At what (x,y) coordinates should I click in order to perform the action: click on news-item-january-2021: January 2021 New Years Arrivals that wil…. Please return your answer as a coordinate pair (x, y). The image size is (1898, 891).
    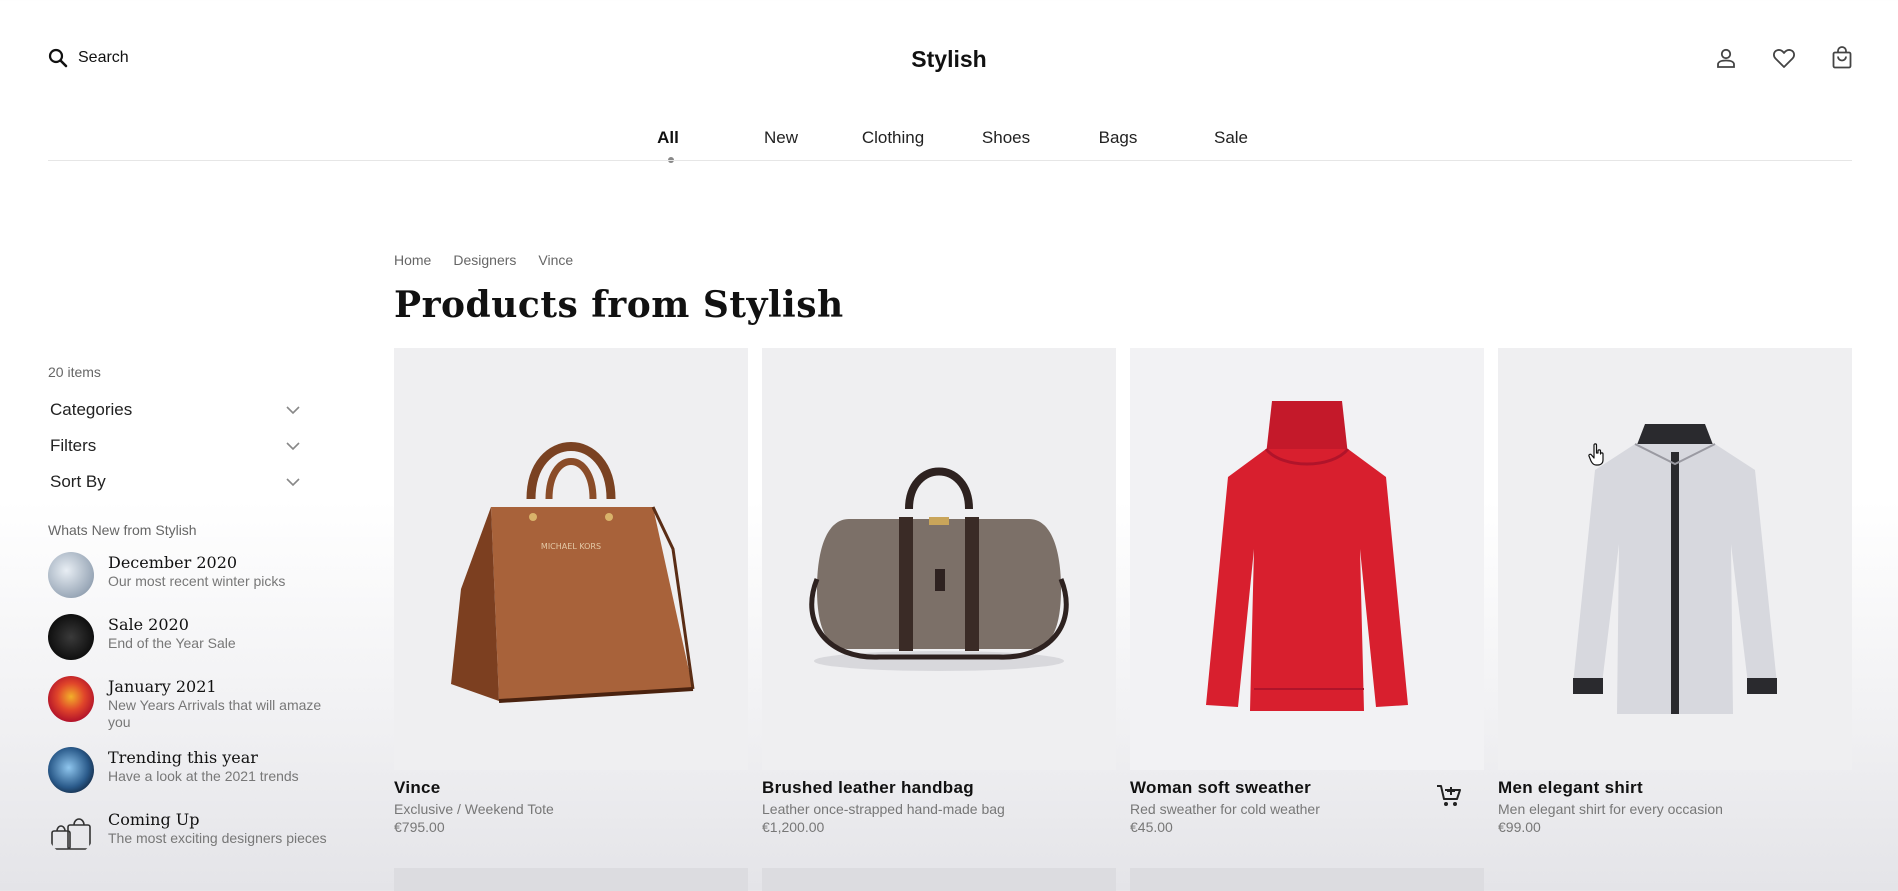
    Looking at the image, I should click on (193, 703).